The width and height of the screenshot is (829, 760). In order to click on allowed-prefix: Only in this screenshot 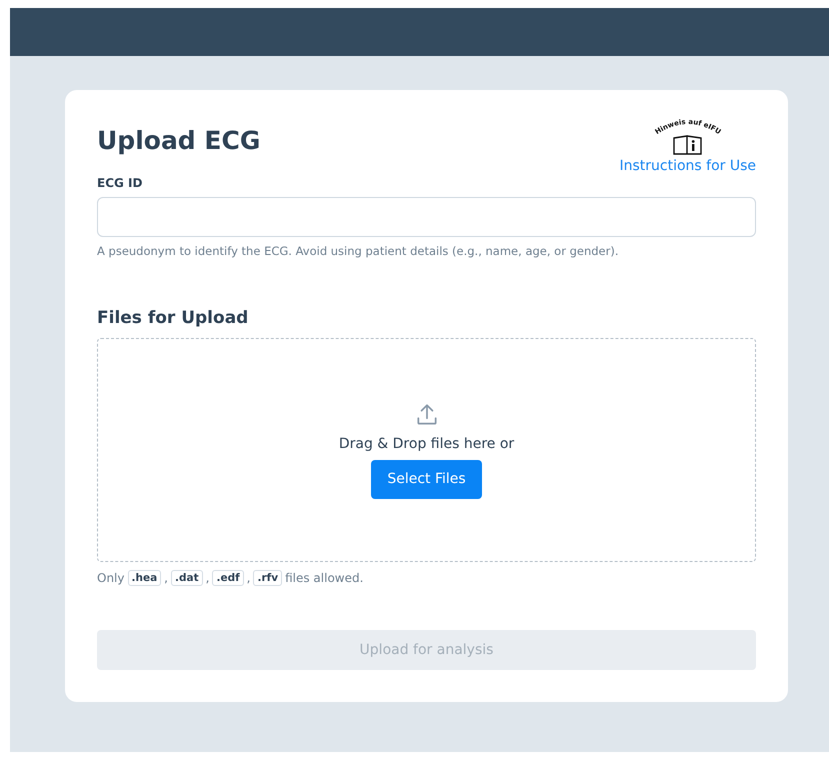, I will do `click(110, 578)`.